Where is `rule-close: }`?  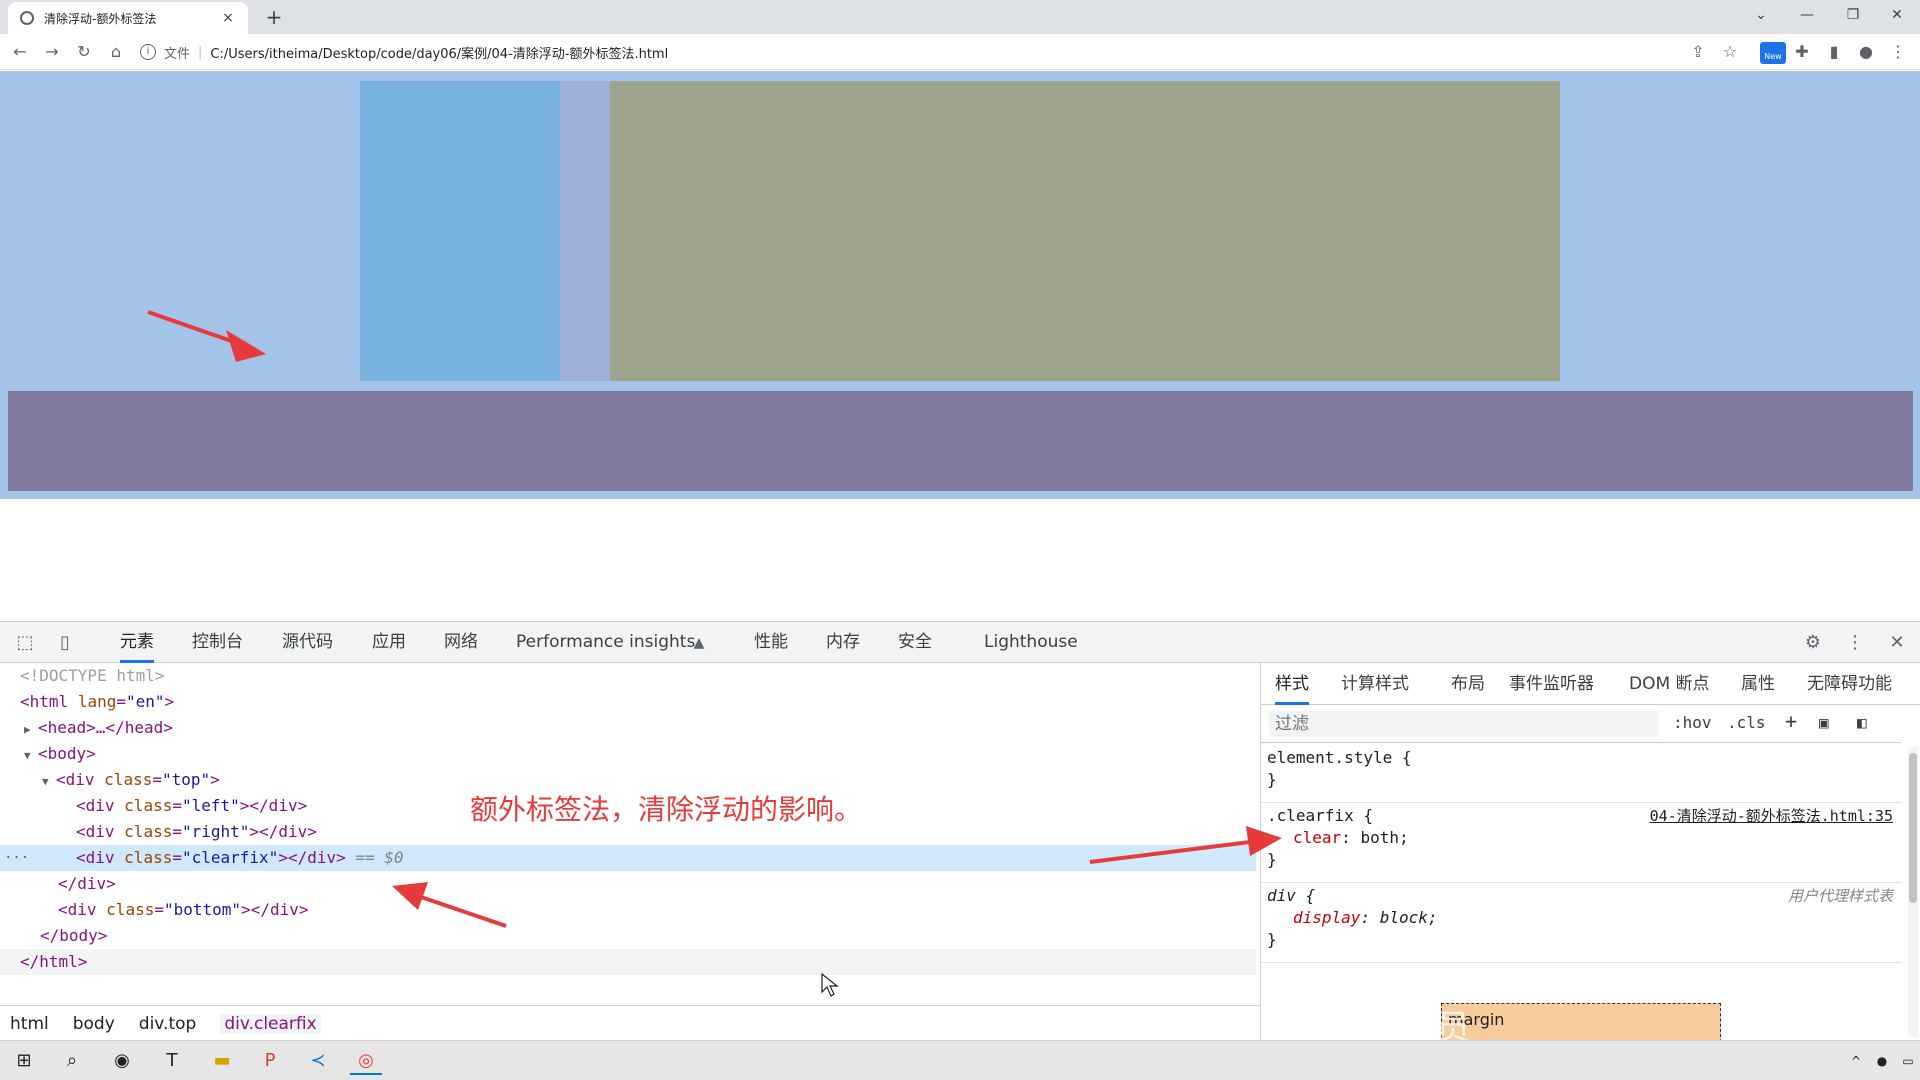
rule-close: } is located at coordinates (1272, 939).